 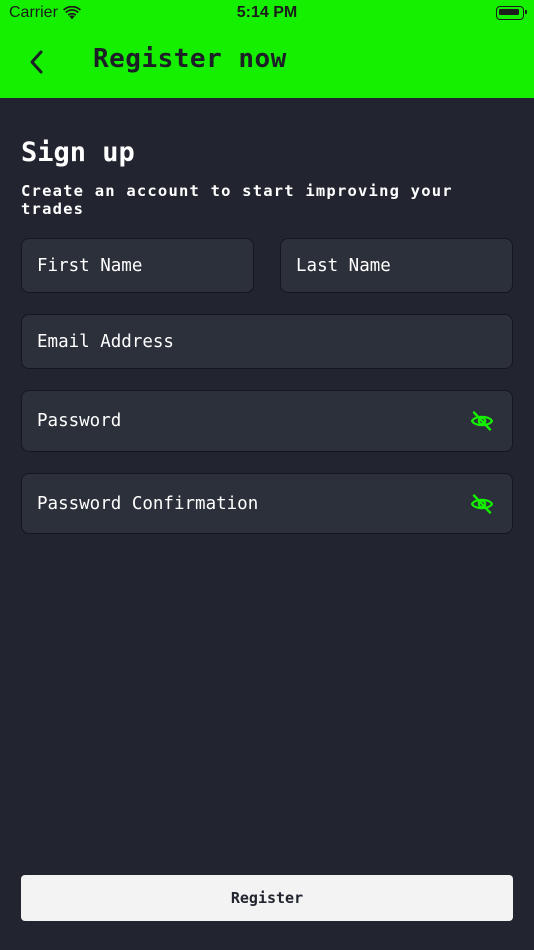 I want to click on last-name-field, so click(x=396, y=265).